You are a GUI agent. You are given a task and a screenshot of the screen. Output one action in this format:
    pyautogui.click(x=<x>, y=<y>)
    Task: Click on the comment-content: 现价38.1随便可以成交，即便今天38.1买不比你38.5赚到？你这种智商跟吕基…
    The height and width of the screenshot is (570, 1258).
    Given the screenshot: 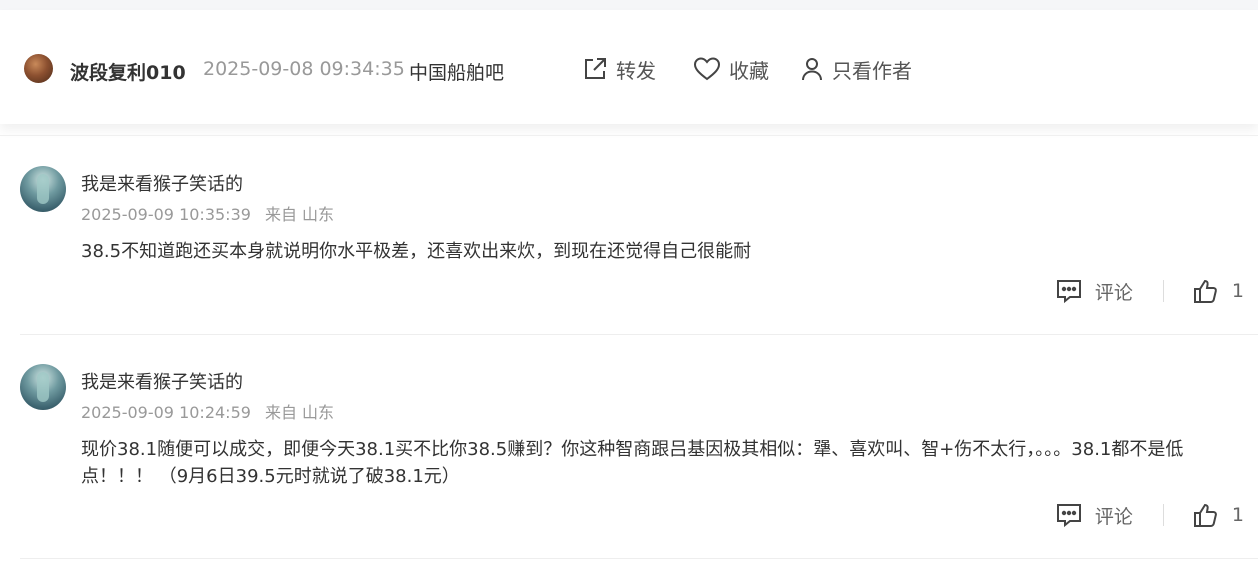 What is the action you would take?
    pyautogui.click(x=632, y=463)
    